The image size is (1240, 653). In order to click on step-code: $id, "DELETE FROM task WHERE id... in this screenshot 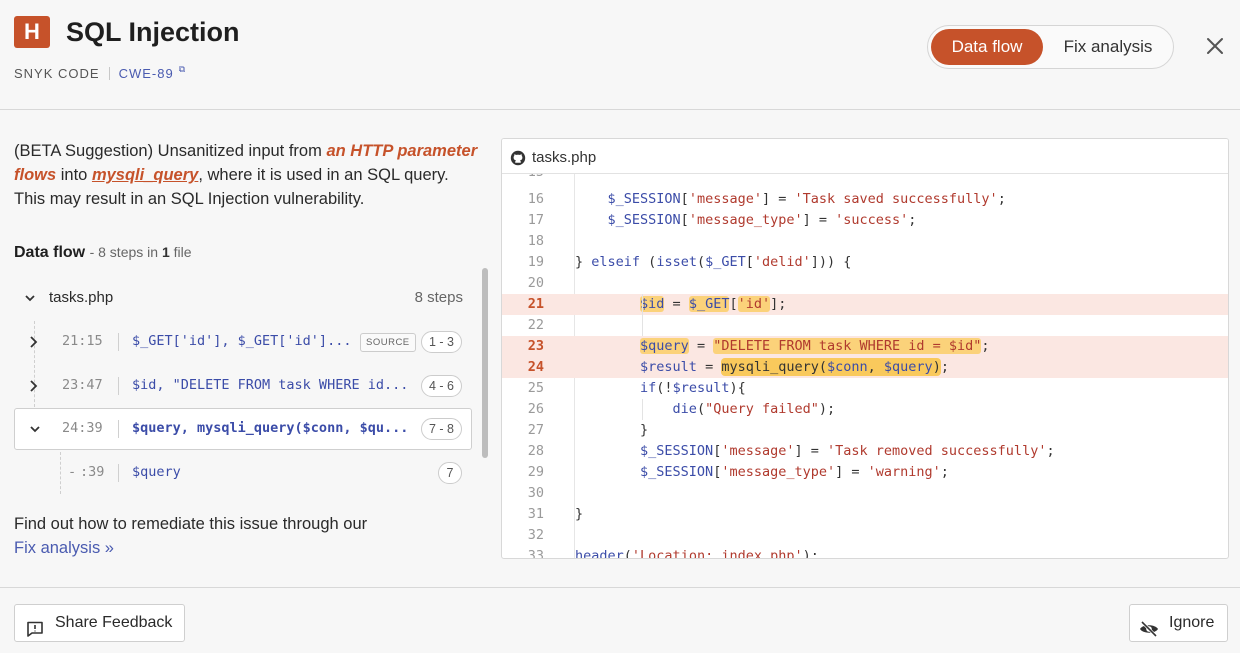, I will do `click(270, 385)`.